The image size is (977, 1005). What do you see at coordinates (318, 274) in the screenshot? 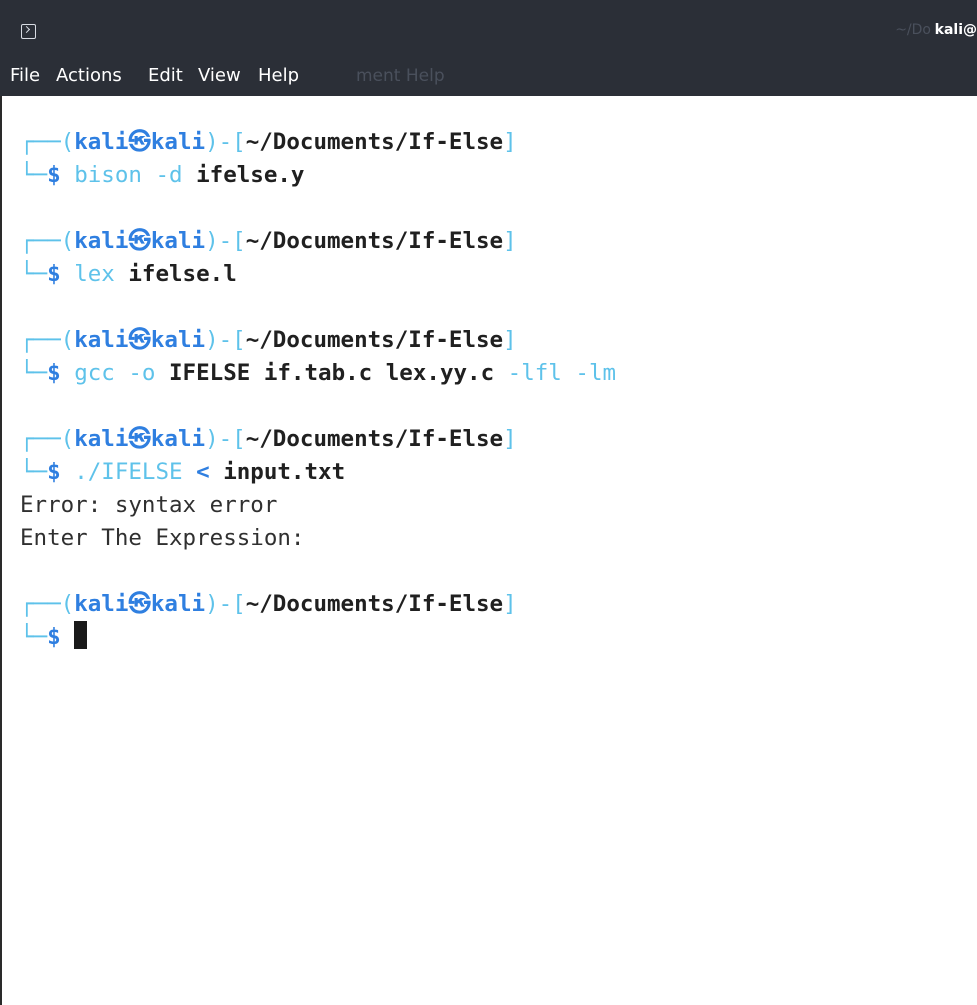
I see `command-line: └─$ lex ifelse.l` at bounding box center [318, 274].